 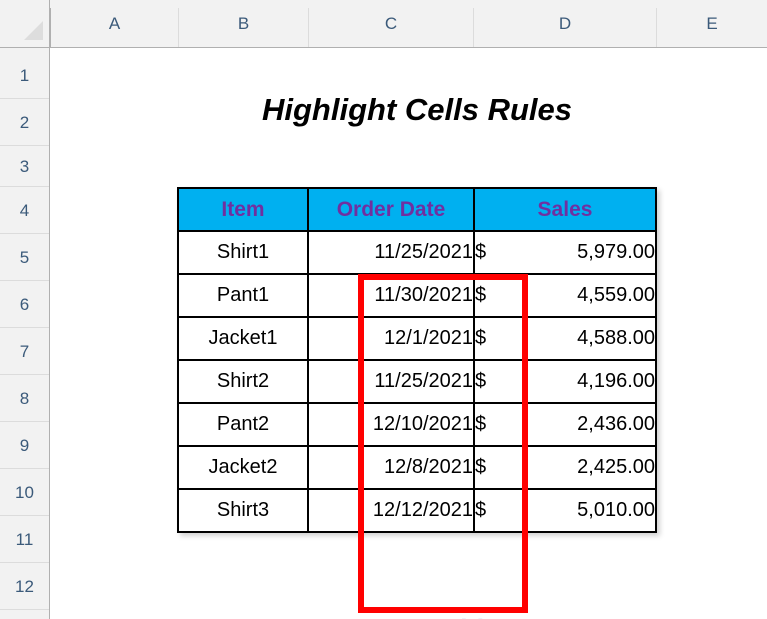 What do you see at coordinates (616, 510) in the screenshot?
I see `sales-amount: 5,010.00` at bounding box center [616, 510].